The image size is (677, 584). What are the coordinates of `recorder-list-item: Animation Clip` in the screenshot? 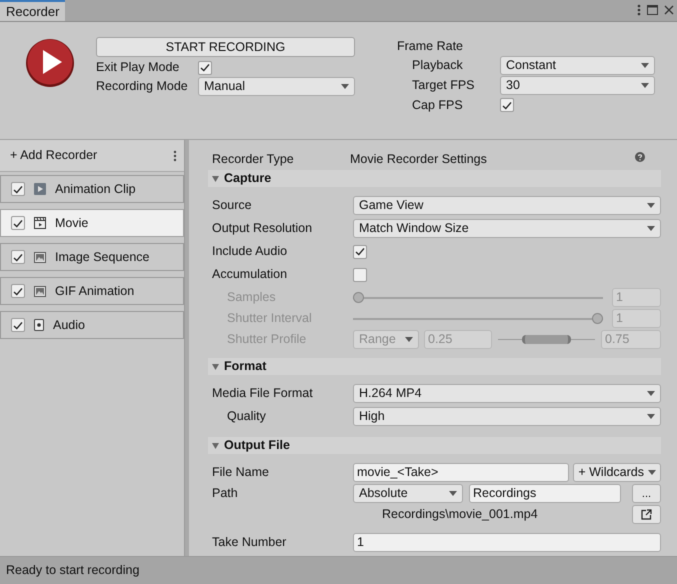 It's located at (92, 189).